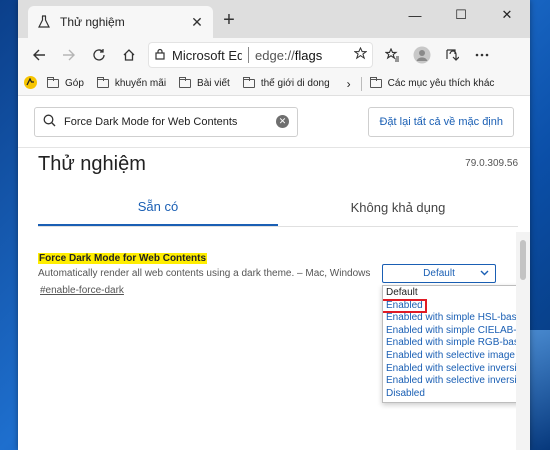 The height and width of the screenshot is (450, 550). I want to click on address-path: flags, so click(308, 55).